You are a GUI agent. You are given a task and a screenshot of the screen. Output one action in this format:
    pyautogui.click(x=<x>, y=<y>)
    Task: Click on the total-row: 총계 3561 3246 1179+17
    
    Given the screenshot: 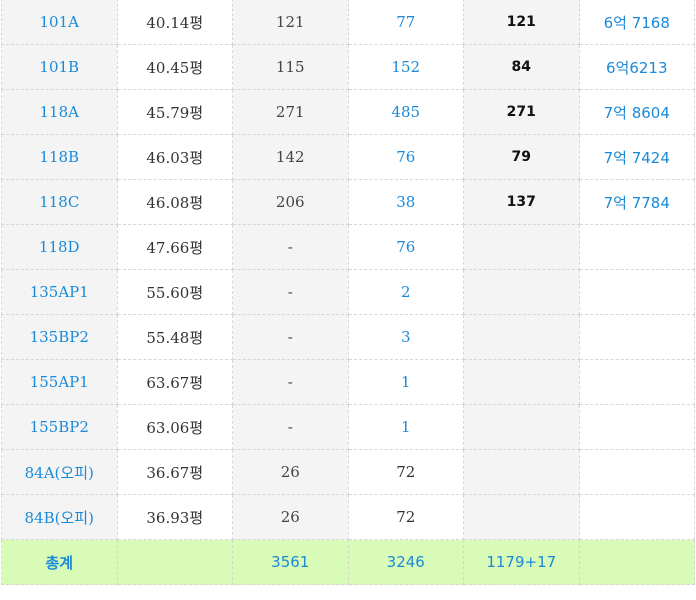 What is the action you would take?
    pyautogui.click(x=348, y=562)
    